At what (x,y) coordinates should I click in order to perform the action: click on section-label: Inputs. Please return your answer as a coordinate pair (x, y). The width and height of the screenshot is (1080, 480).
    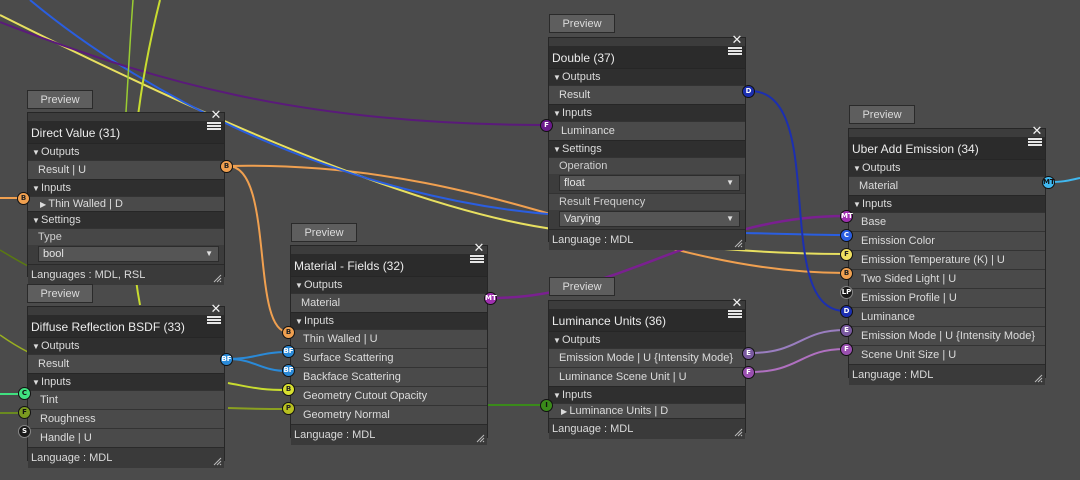
    Looking at the image, I should click on (577, 113).